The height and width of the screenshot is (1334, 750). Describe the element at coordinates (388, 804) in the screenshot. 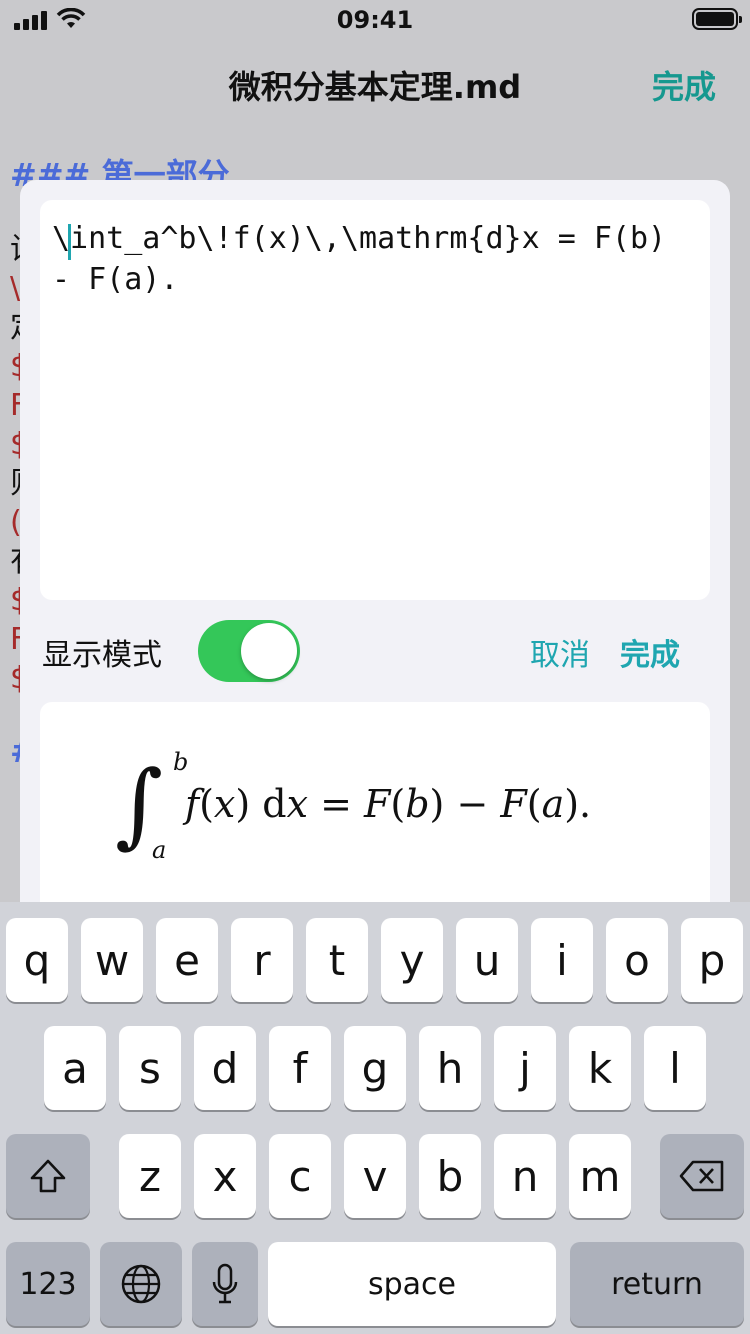

I see `formula-body: f(x) dx = F(b) − F(a).` at that location.